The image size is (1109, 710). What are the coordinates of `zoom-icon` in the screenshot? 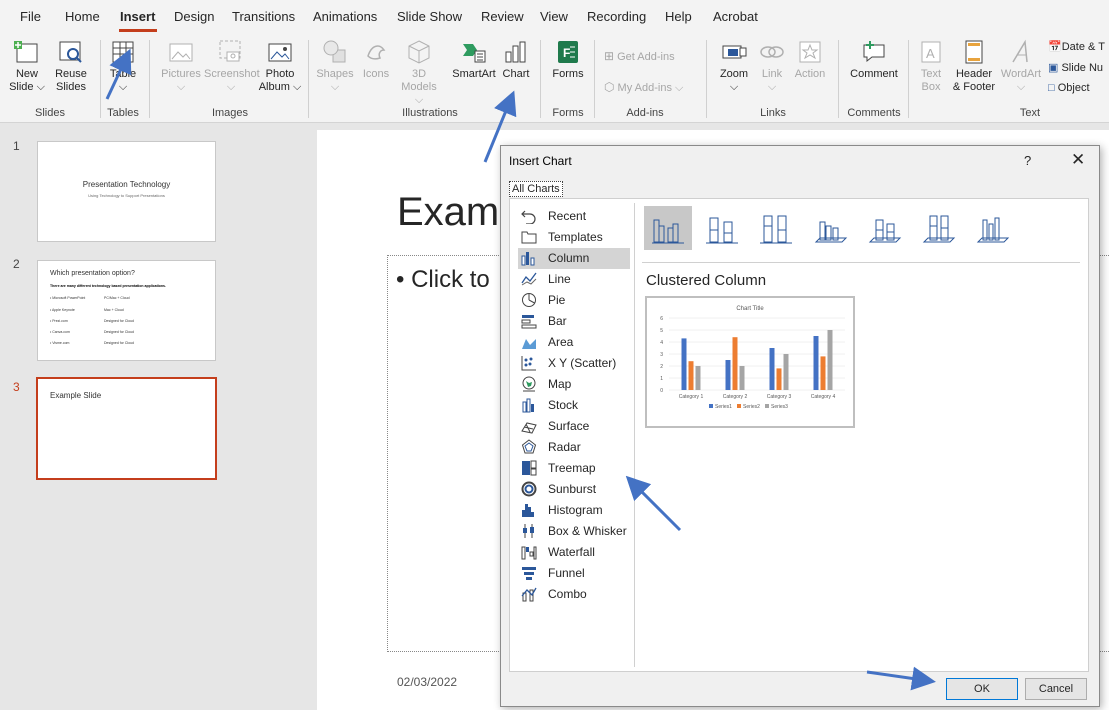 It's located at (734, 52).